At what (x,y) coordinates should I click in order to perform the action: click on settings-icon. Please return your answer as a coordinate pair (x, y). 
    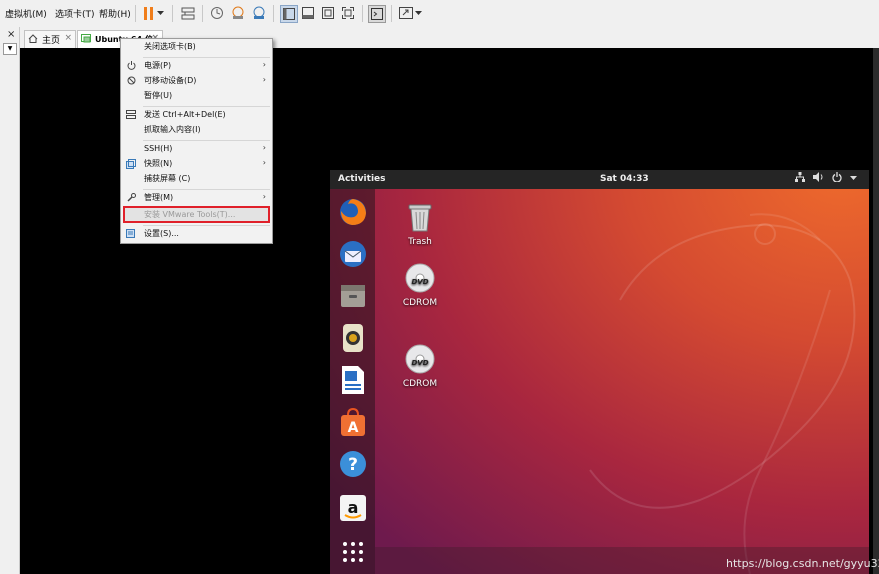
    Looking at the image, I should click on (131, 234).